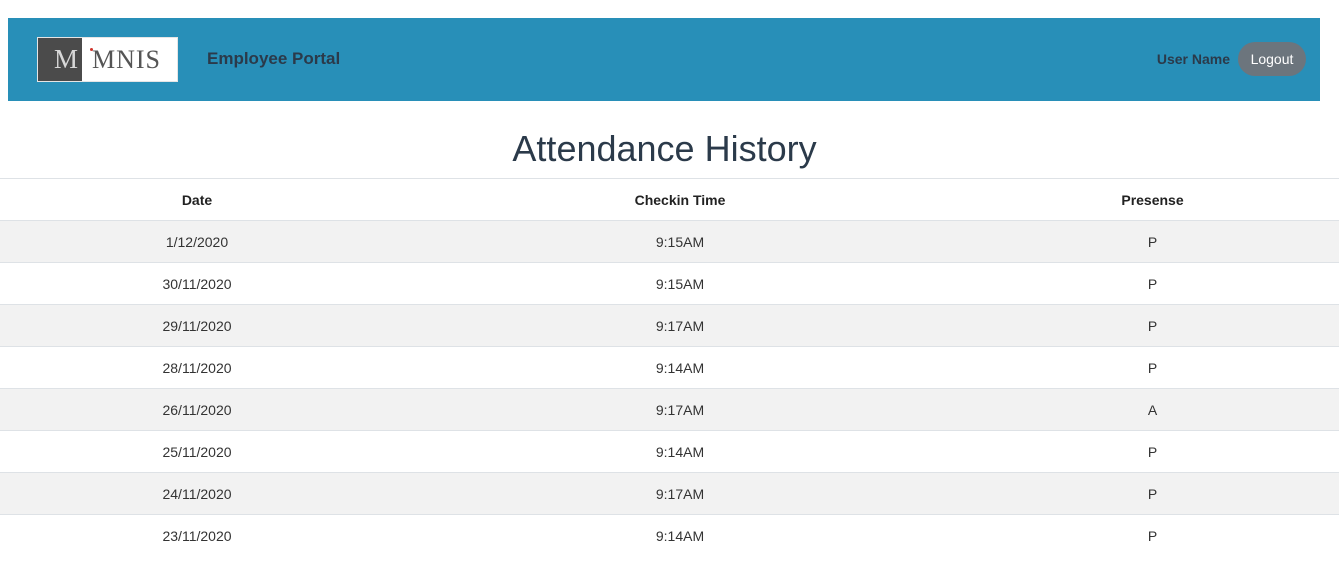 The width and height of the screenshot is (1339, 588). Describe the element at coordinates (1152, 409) in the screenshot. I see `presense-cell: A` at that location.